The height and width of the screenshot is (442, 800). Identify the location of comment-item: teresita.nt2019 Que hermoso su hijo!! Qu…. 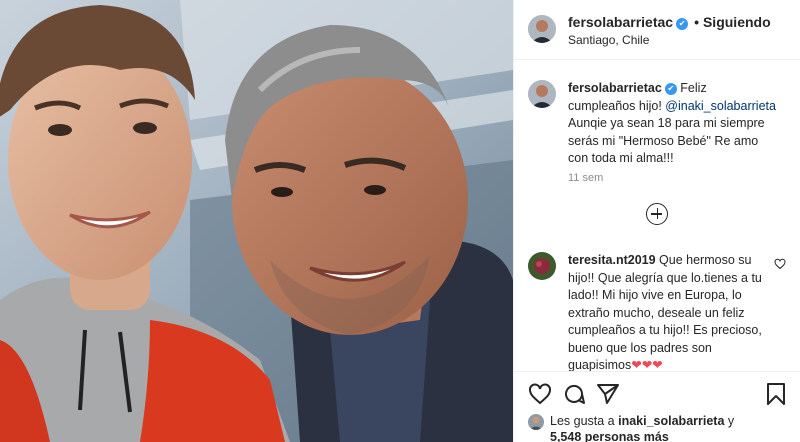
(657, 312).